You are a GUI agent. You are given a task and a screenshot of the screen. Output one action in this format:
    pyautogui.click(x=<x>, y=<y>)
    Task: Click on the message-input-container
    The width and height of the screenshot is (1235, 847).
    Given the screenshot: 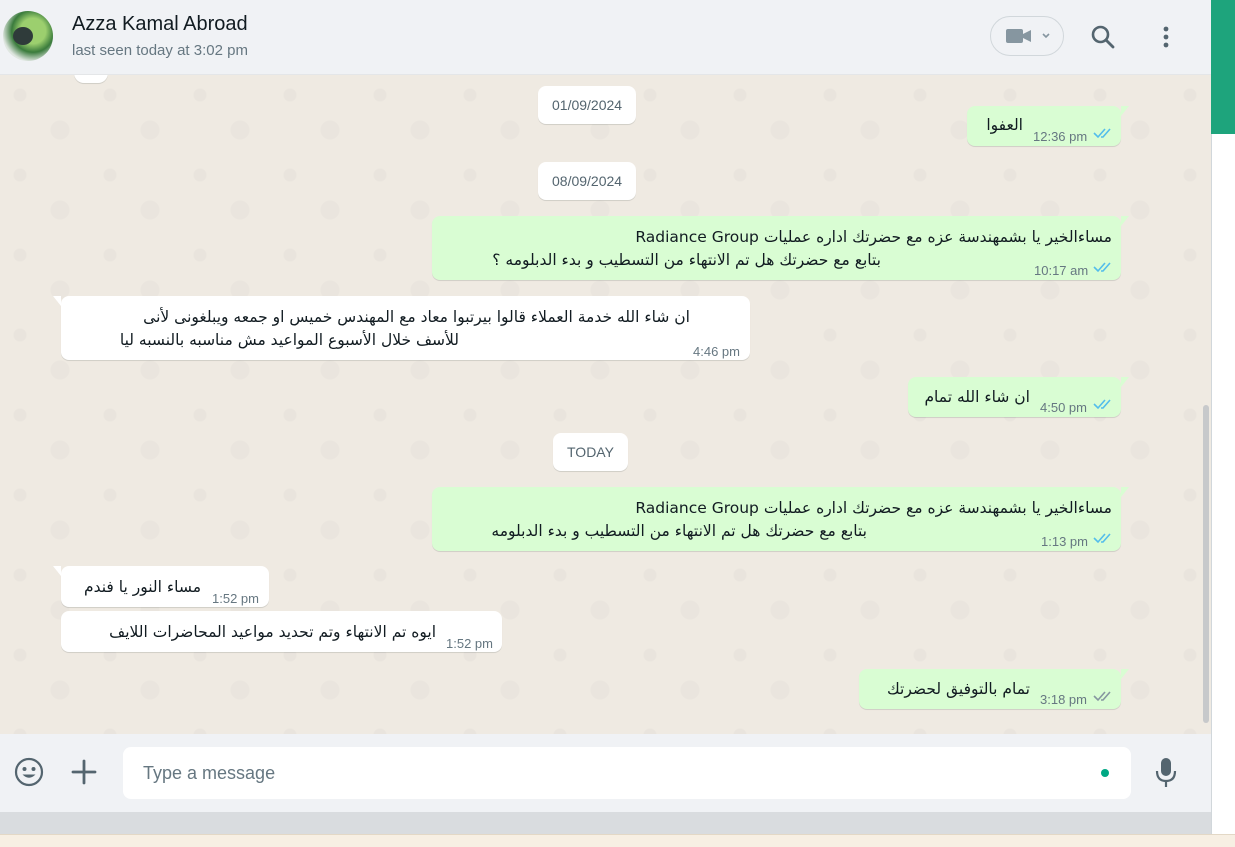 What is the action you would take?
    pyautogui.click(x=627, y=773)
    